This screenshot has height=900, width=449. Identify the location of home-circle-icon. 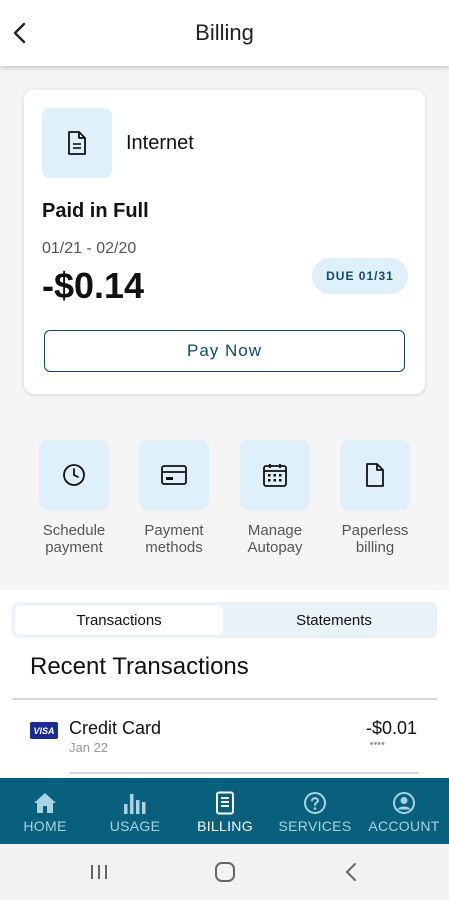
(225, 872).